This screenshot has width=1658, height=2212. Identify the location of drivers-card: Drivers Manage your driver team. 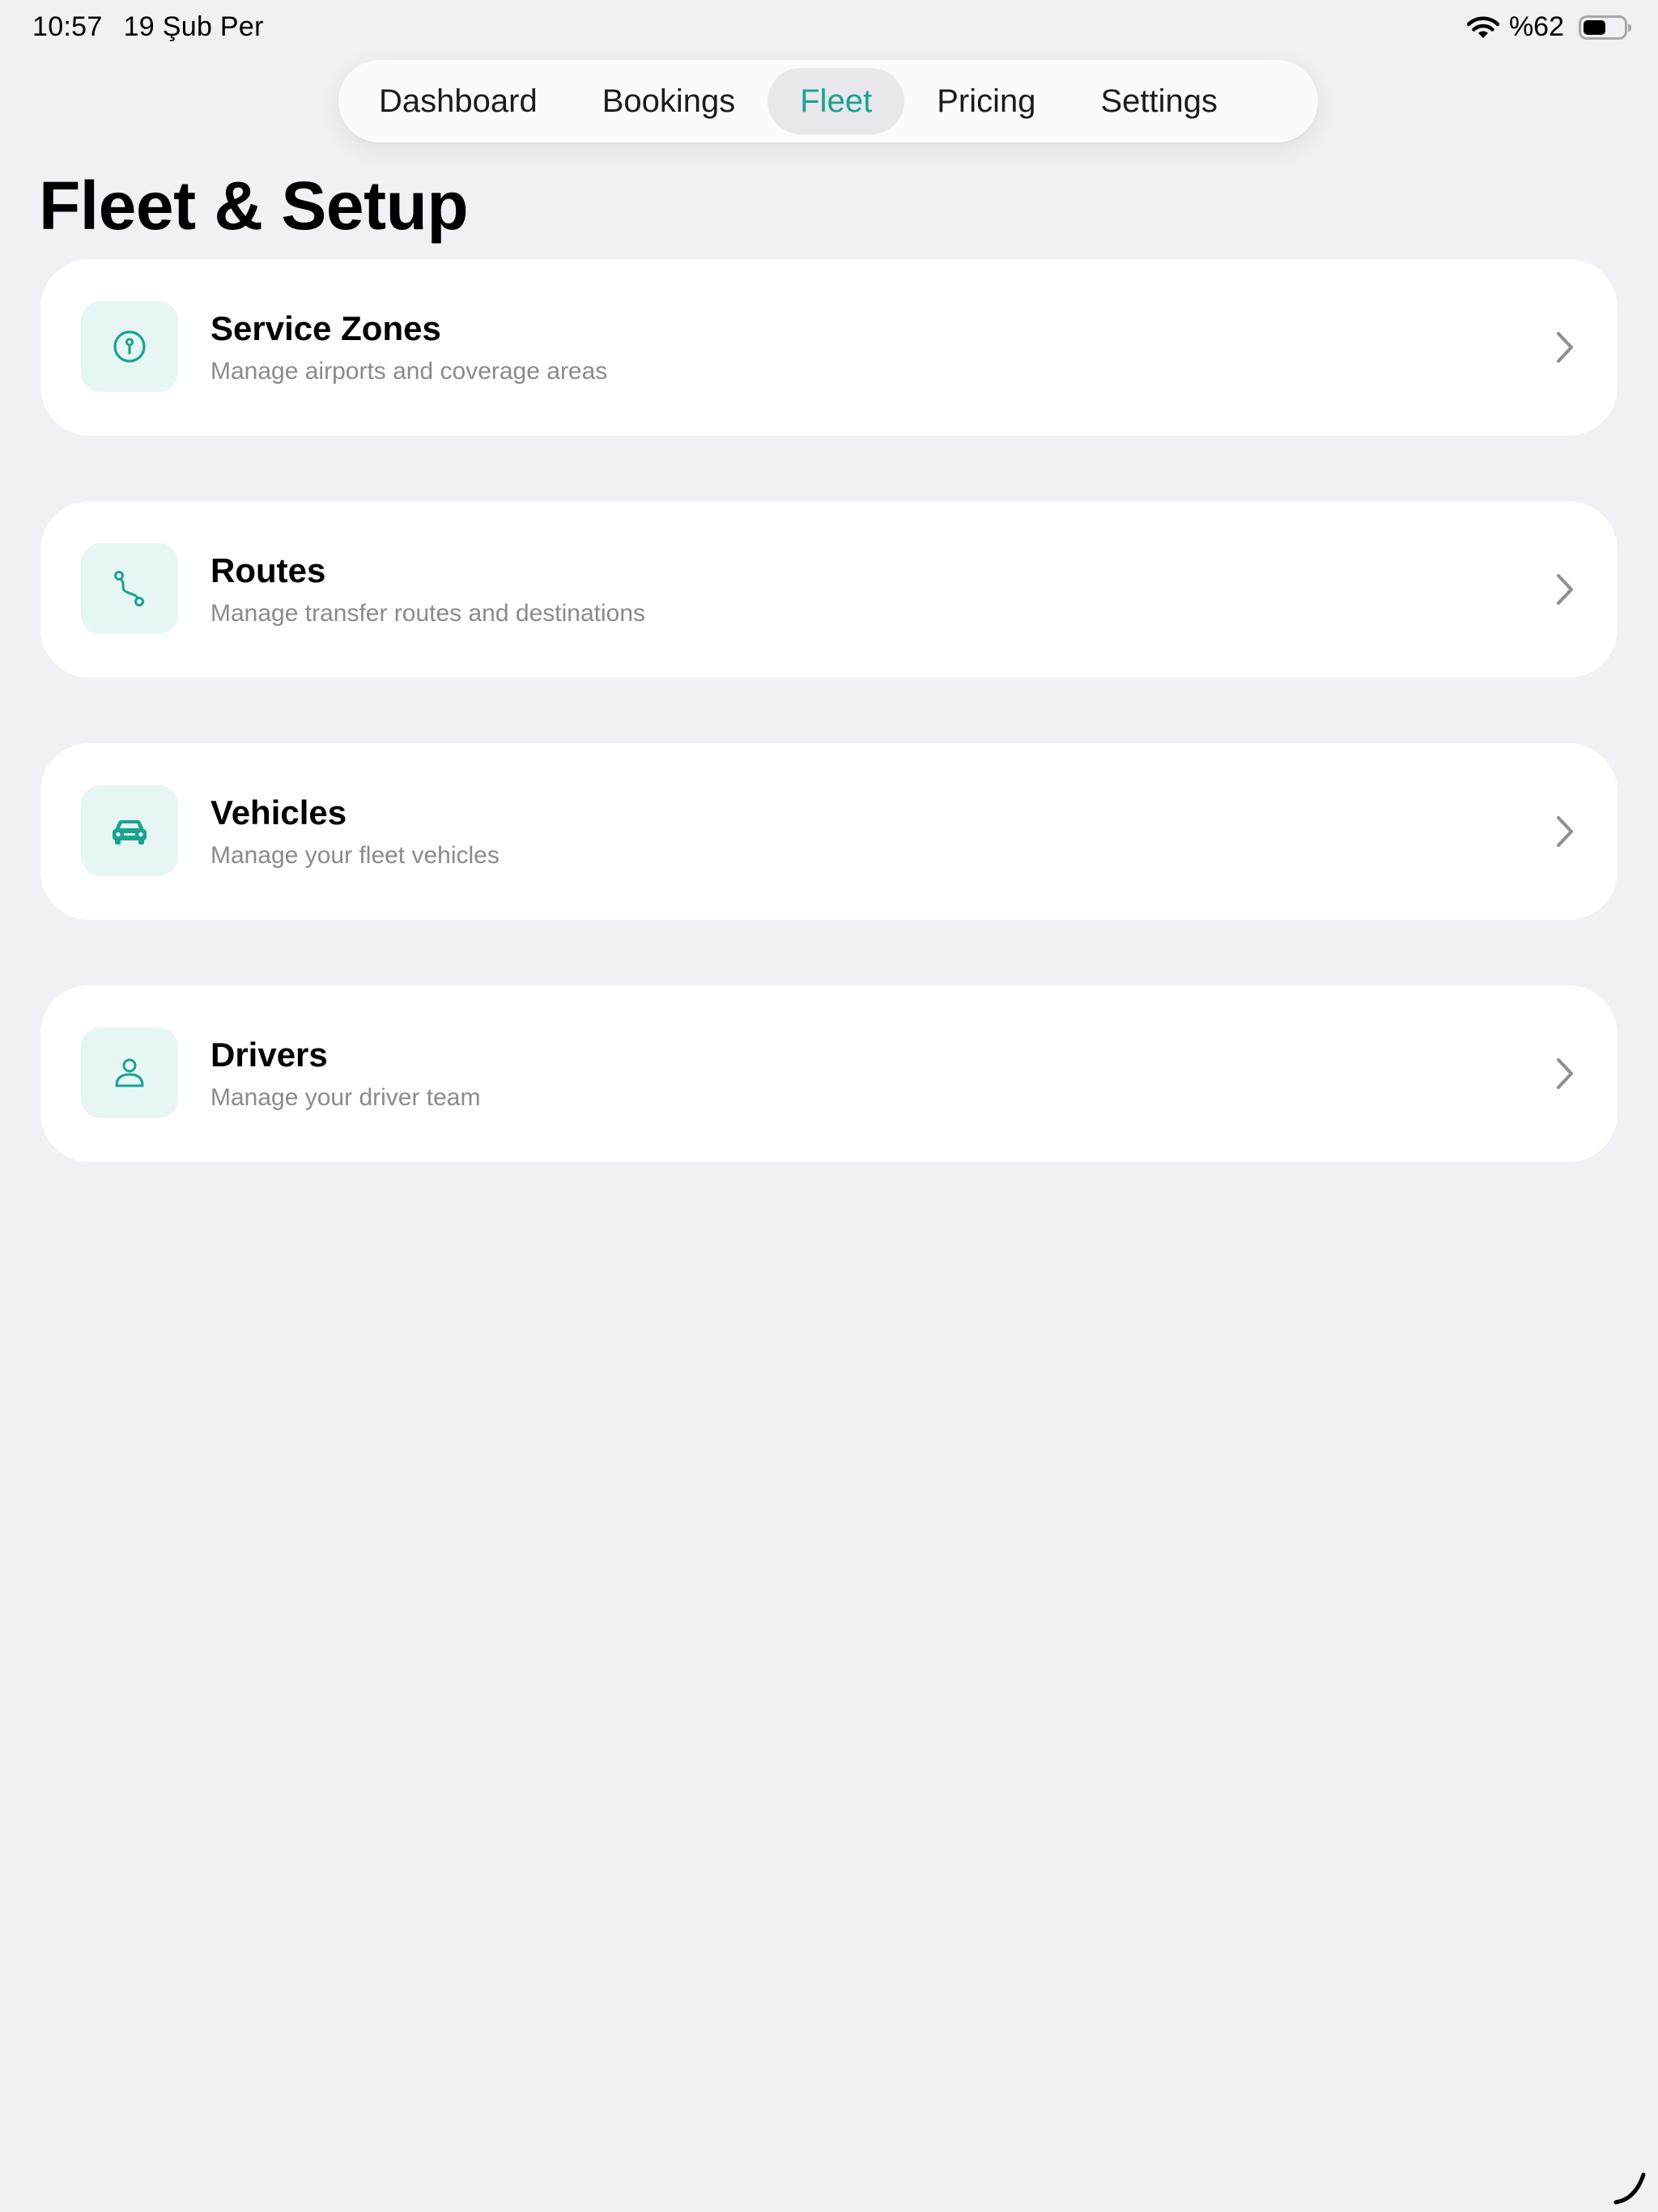
(829, 1073).